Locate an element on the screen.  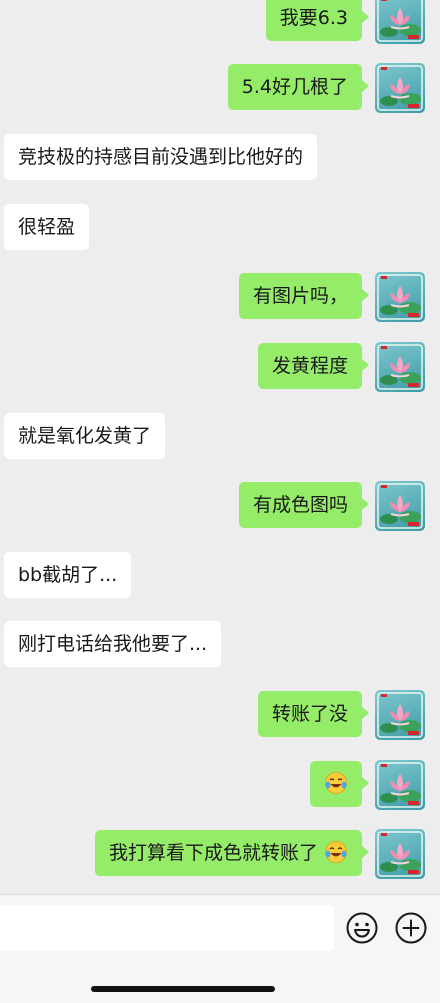
outgoing-message-bubble: 转账了没 is located at coordinates (313, 714).